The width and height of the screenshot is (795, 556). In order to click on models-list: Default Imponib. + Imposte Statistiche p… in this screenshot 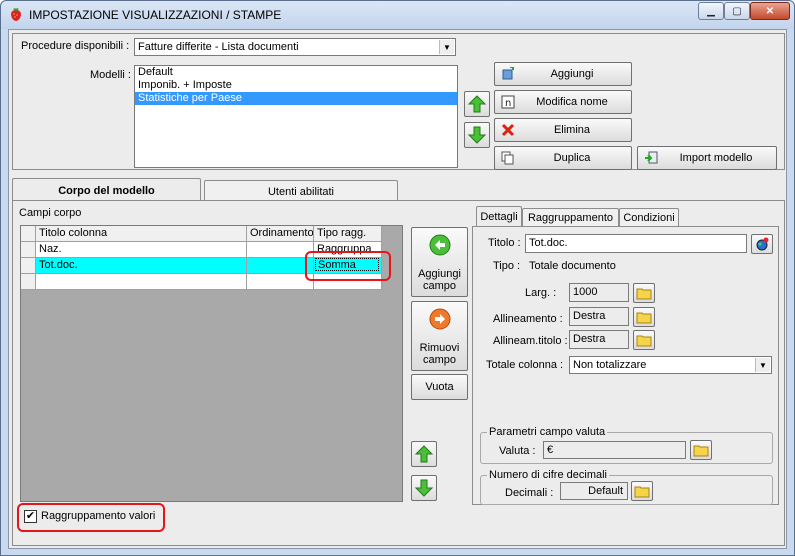, I will do `click(296, 116)`.